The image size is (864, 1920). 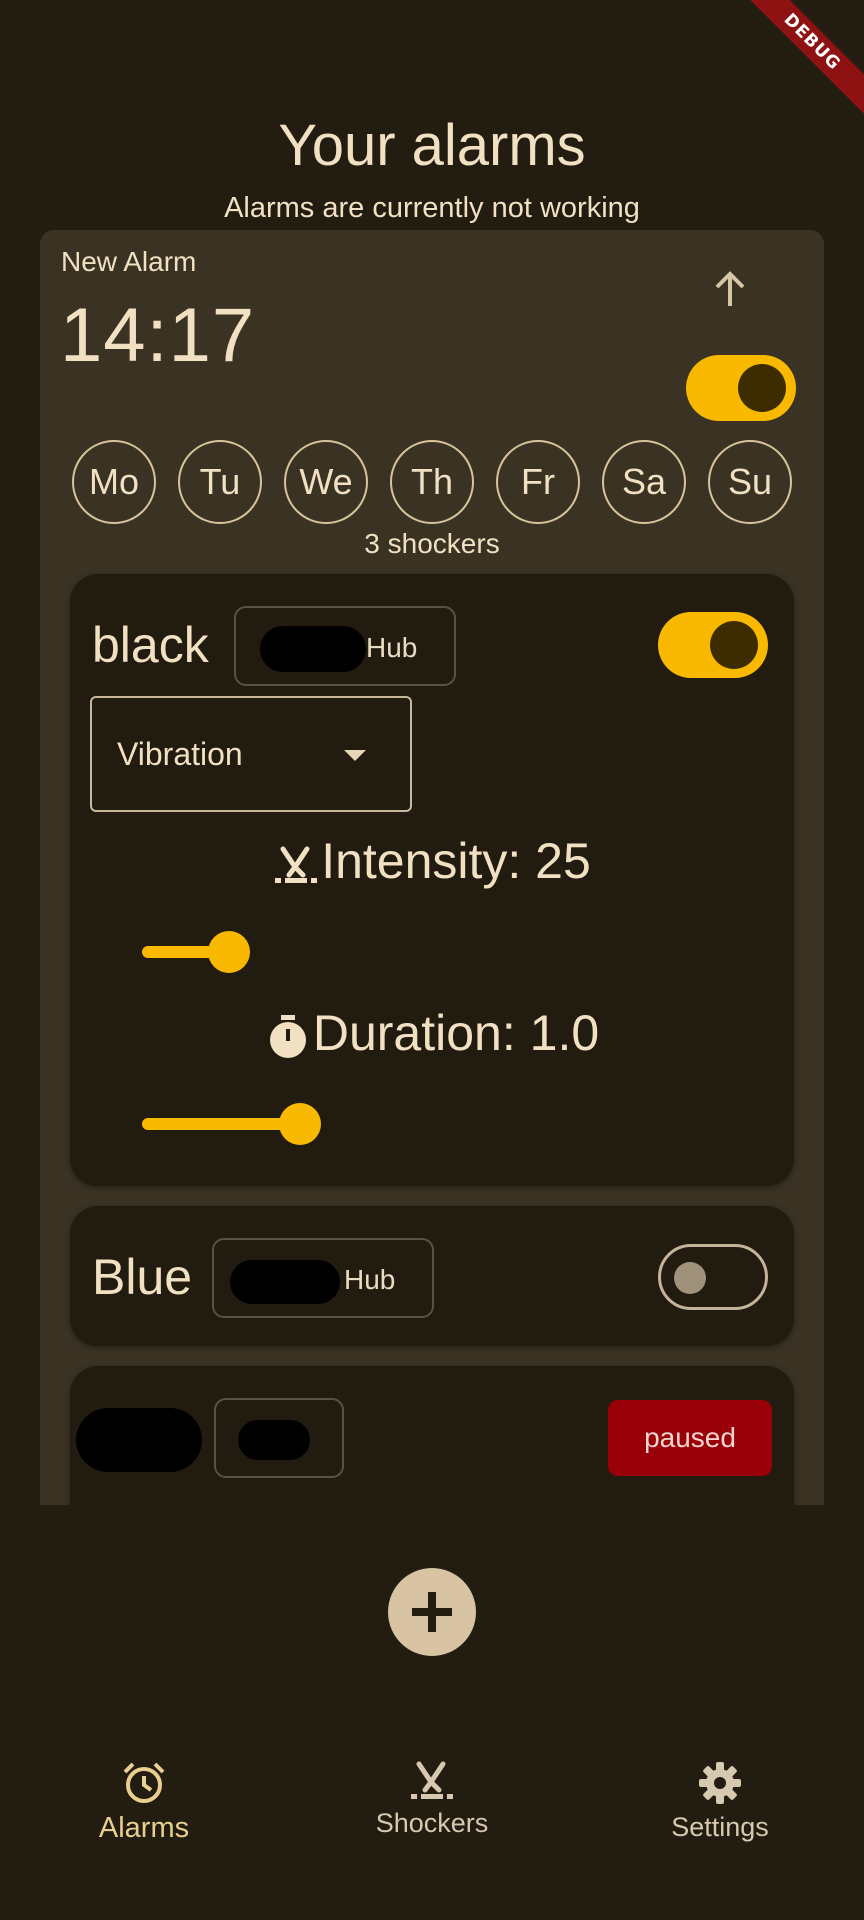 What do you see at coordinates (538, 482) in the screenshot?
I see `day-friday: Fr` at bounding box center [538, 482].